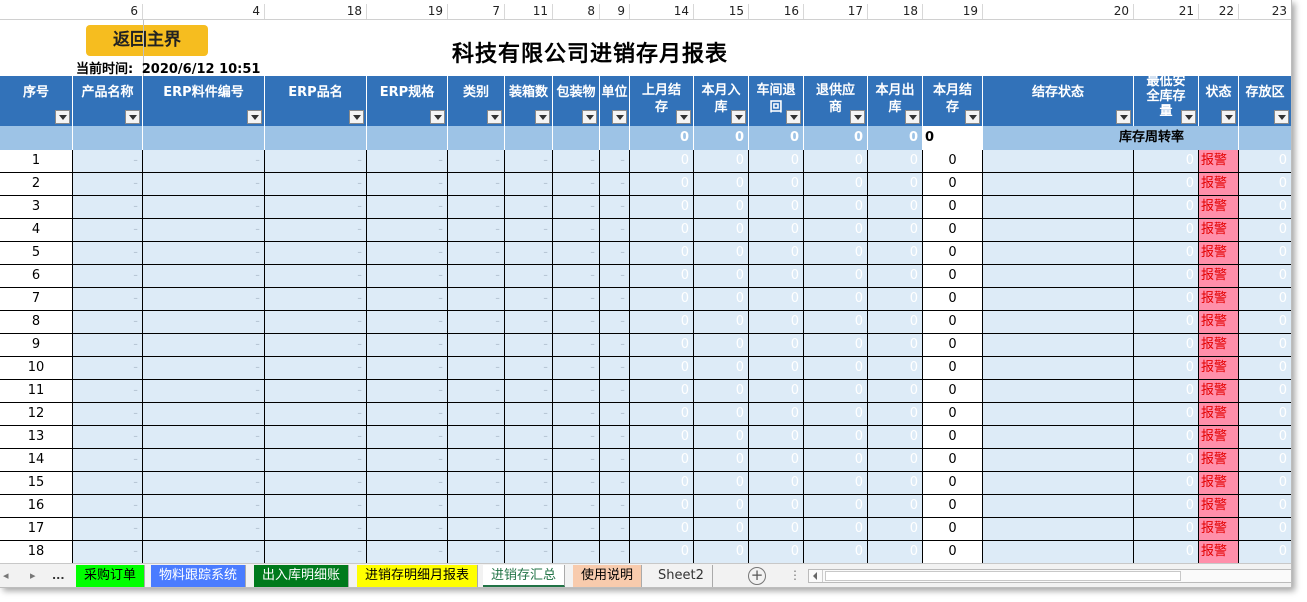 The height and width of the screenshot is (602, 1307). Describe the element at coordinates (147, 40) in the screenshot. I see `back-to-main-button: 返回主界` at that location.